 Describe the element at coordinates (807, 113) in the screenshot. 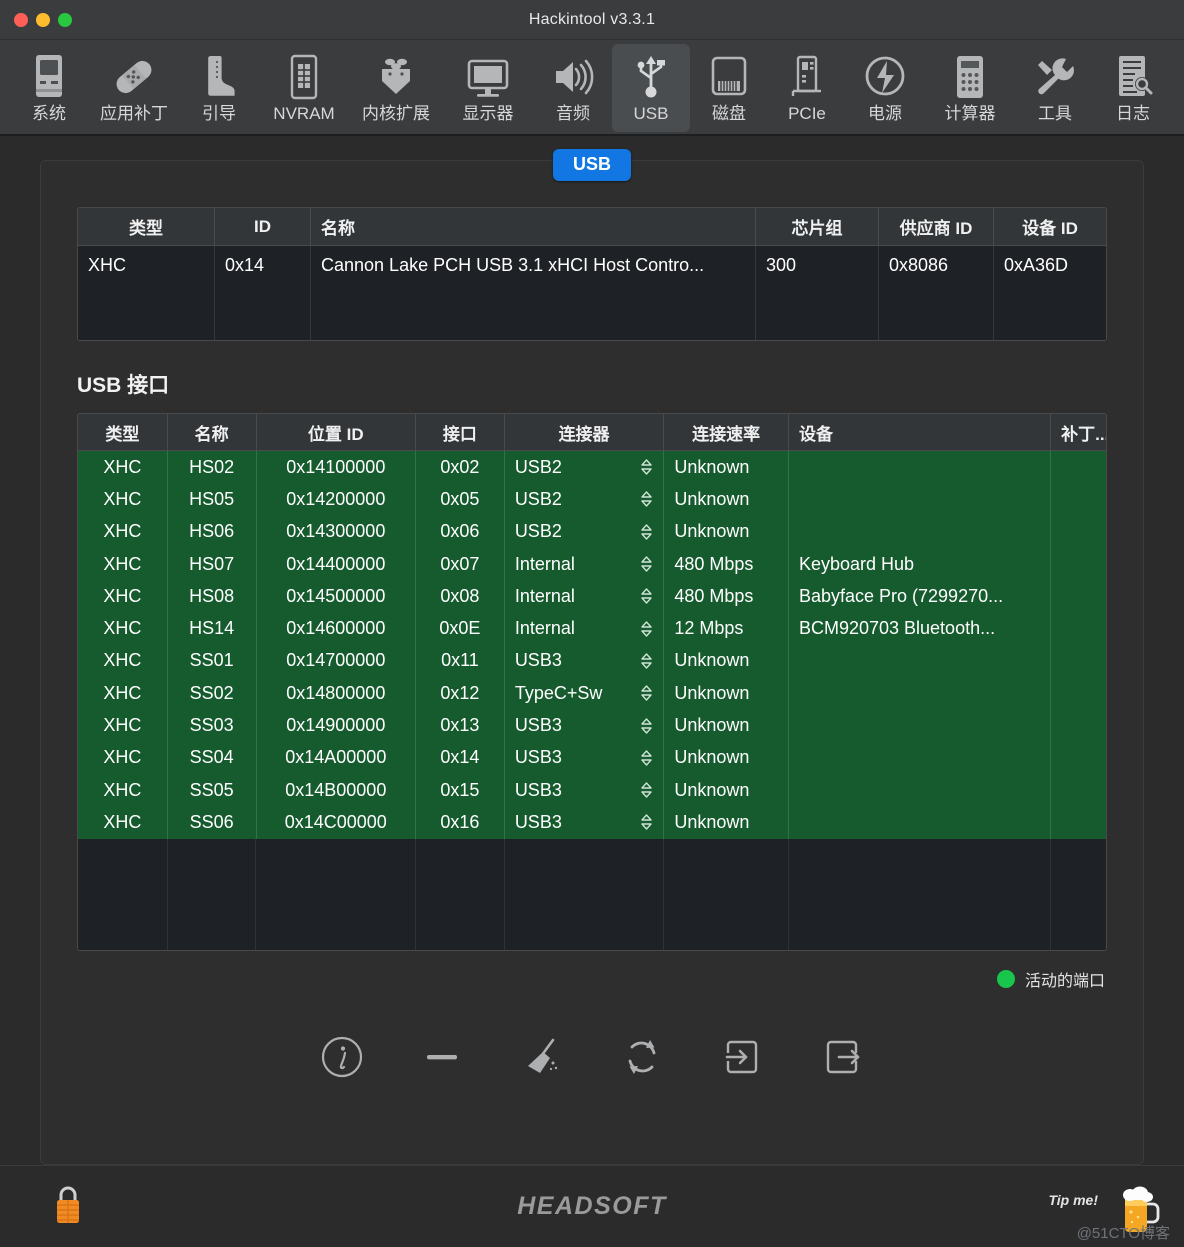

I see `toolbar-label: PCIe` at that location.